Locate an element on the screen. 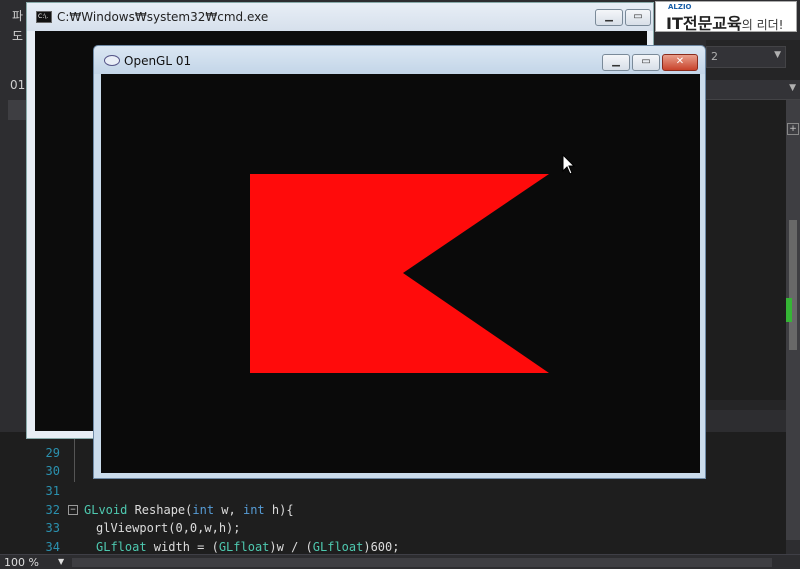  editor-strip is located at coordinates (746, 250).